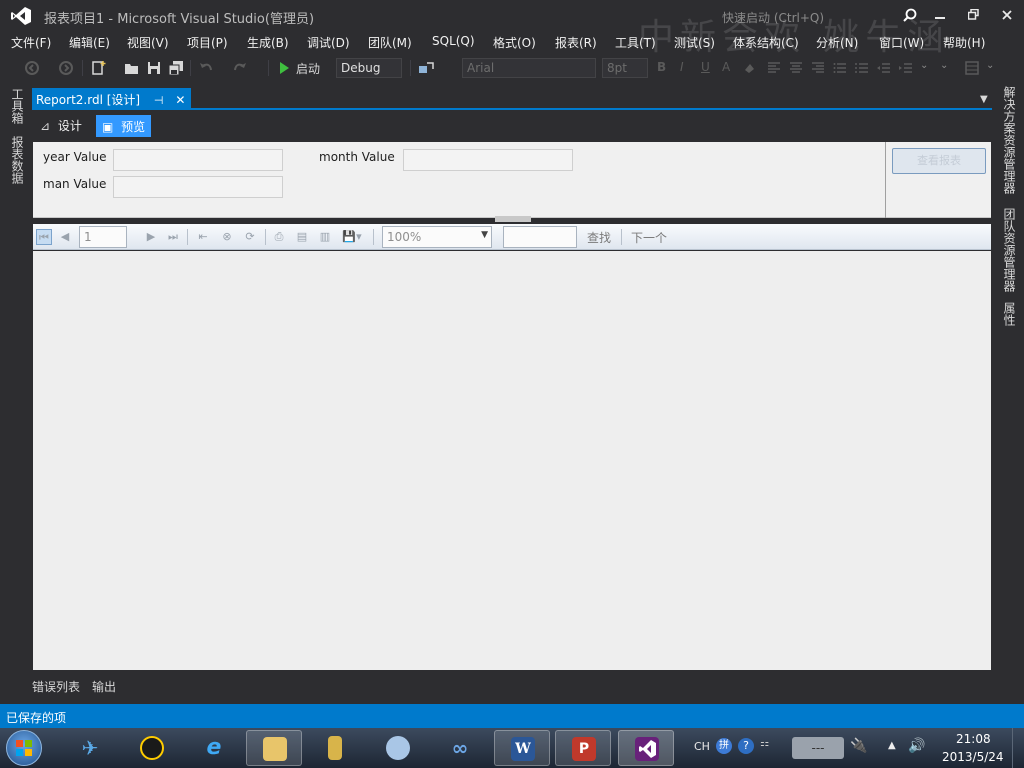 The width and height of the screenshot is (1024, 768). Describe the element at coordinates (148, 42) in the screenshot. I see `menu-view: 视图(V)` at that location.